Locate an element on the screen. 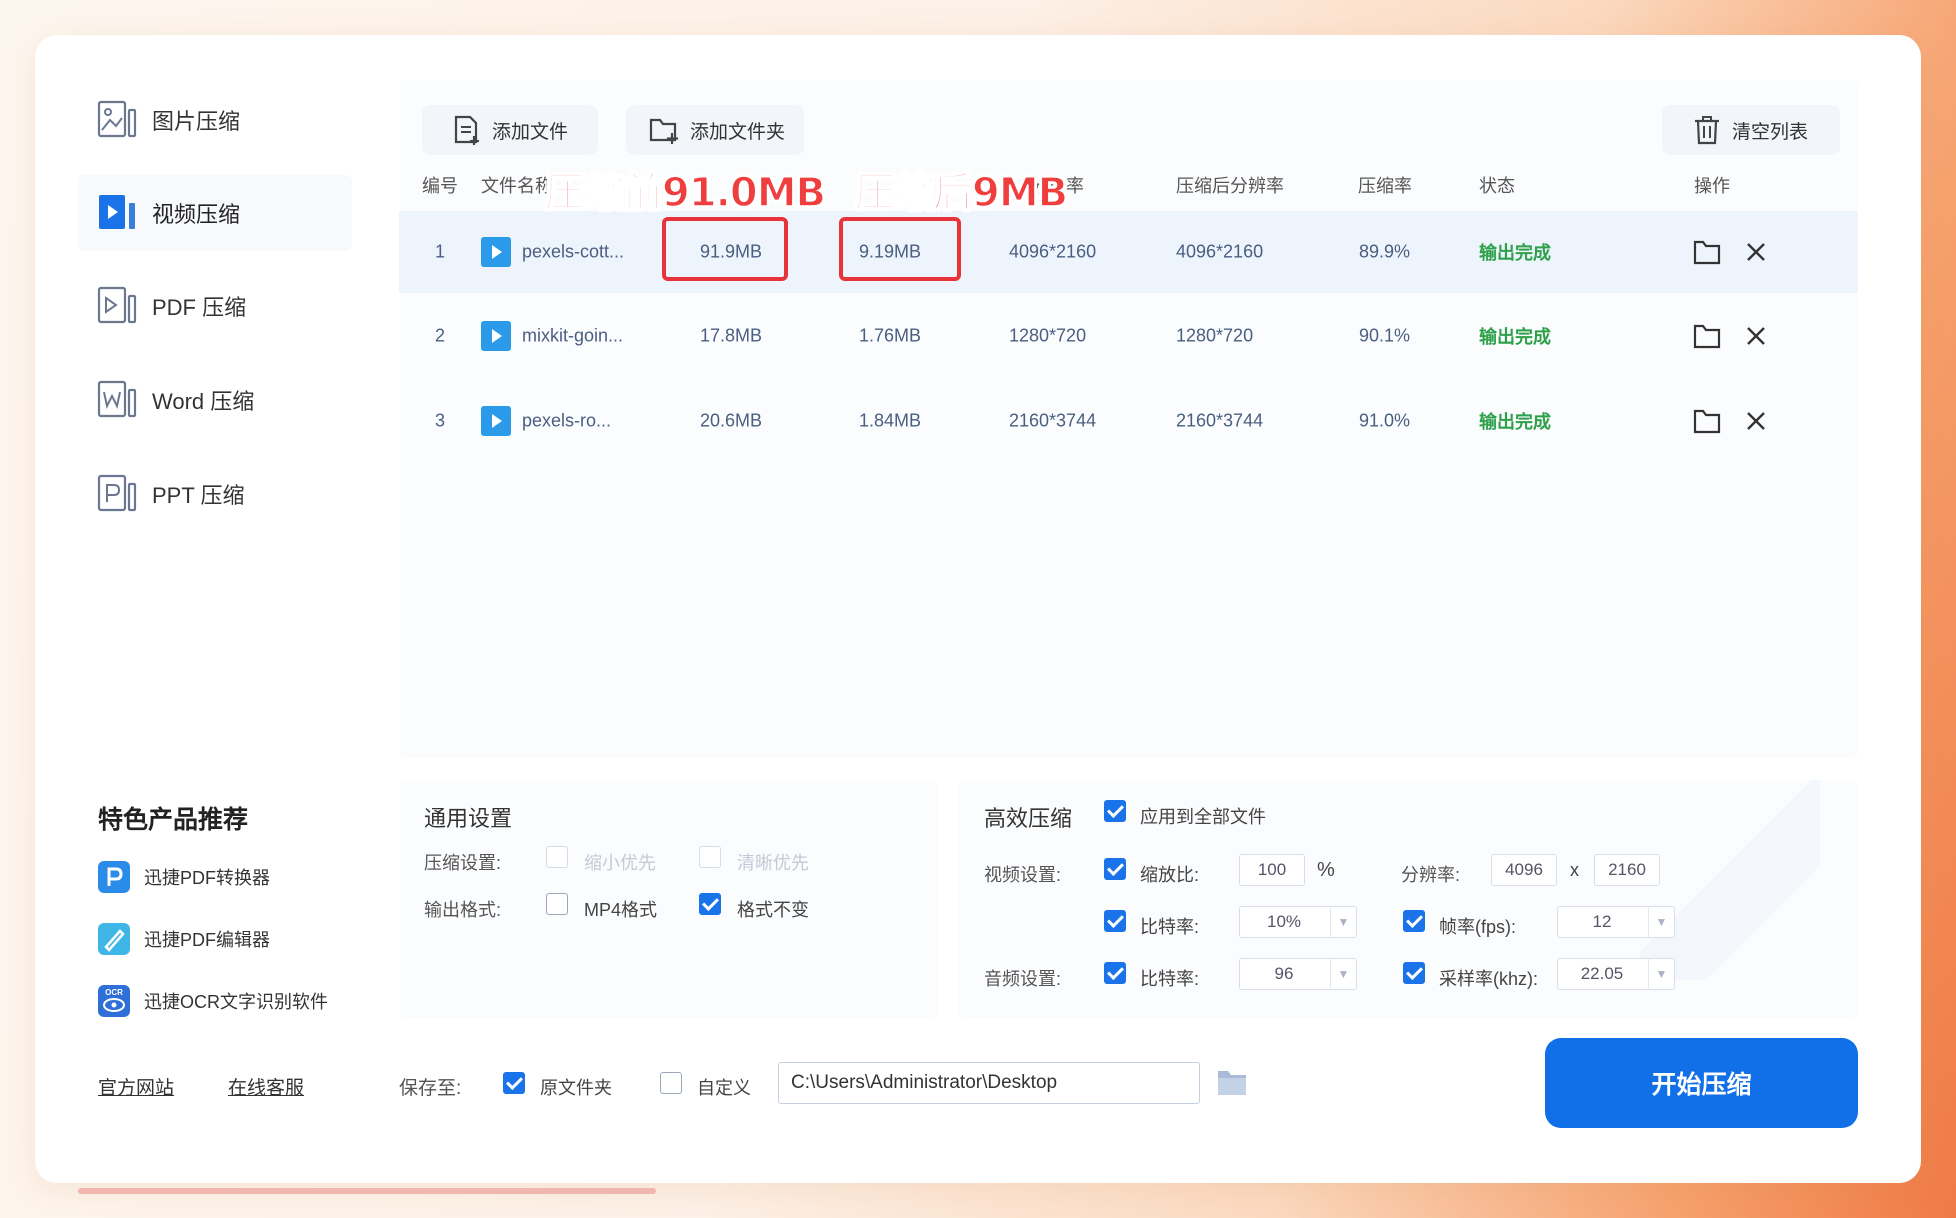 The width and height of the screenshot is (1956, 1218). ppt-file-icon is located at coordinates (117, 493).